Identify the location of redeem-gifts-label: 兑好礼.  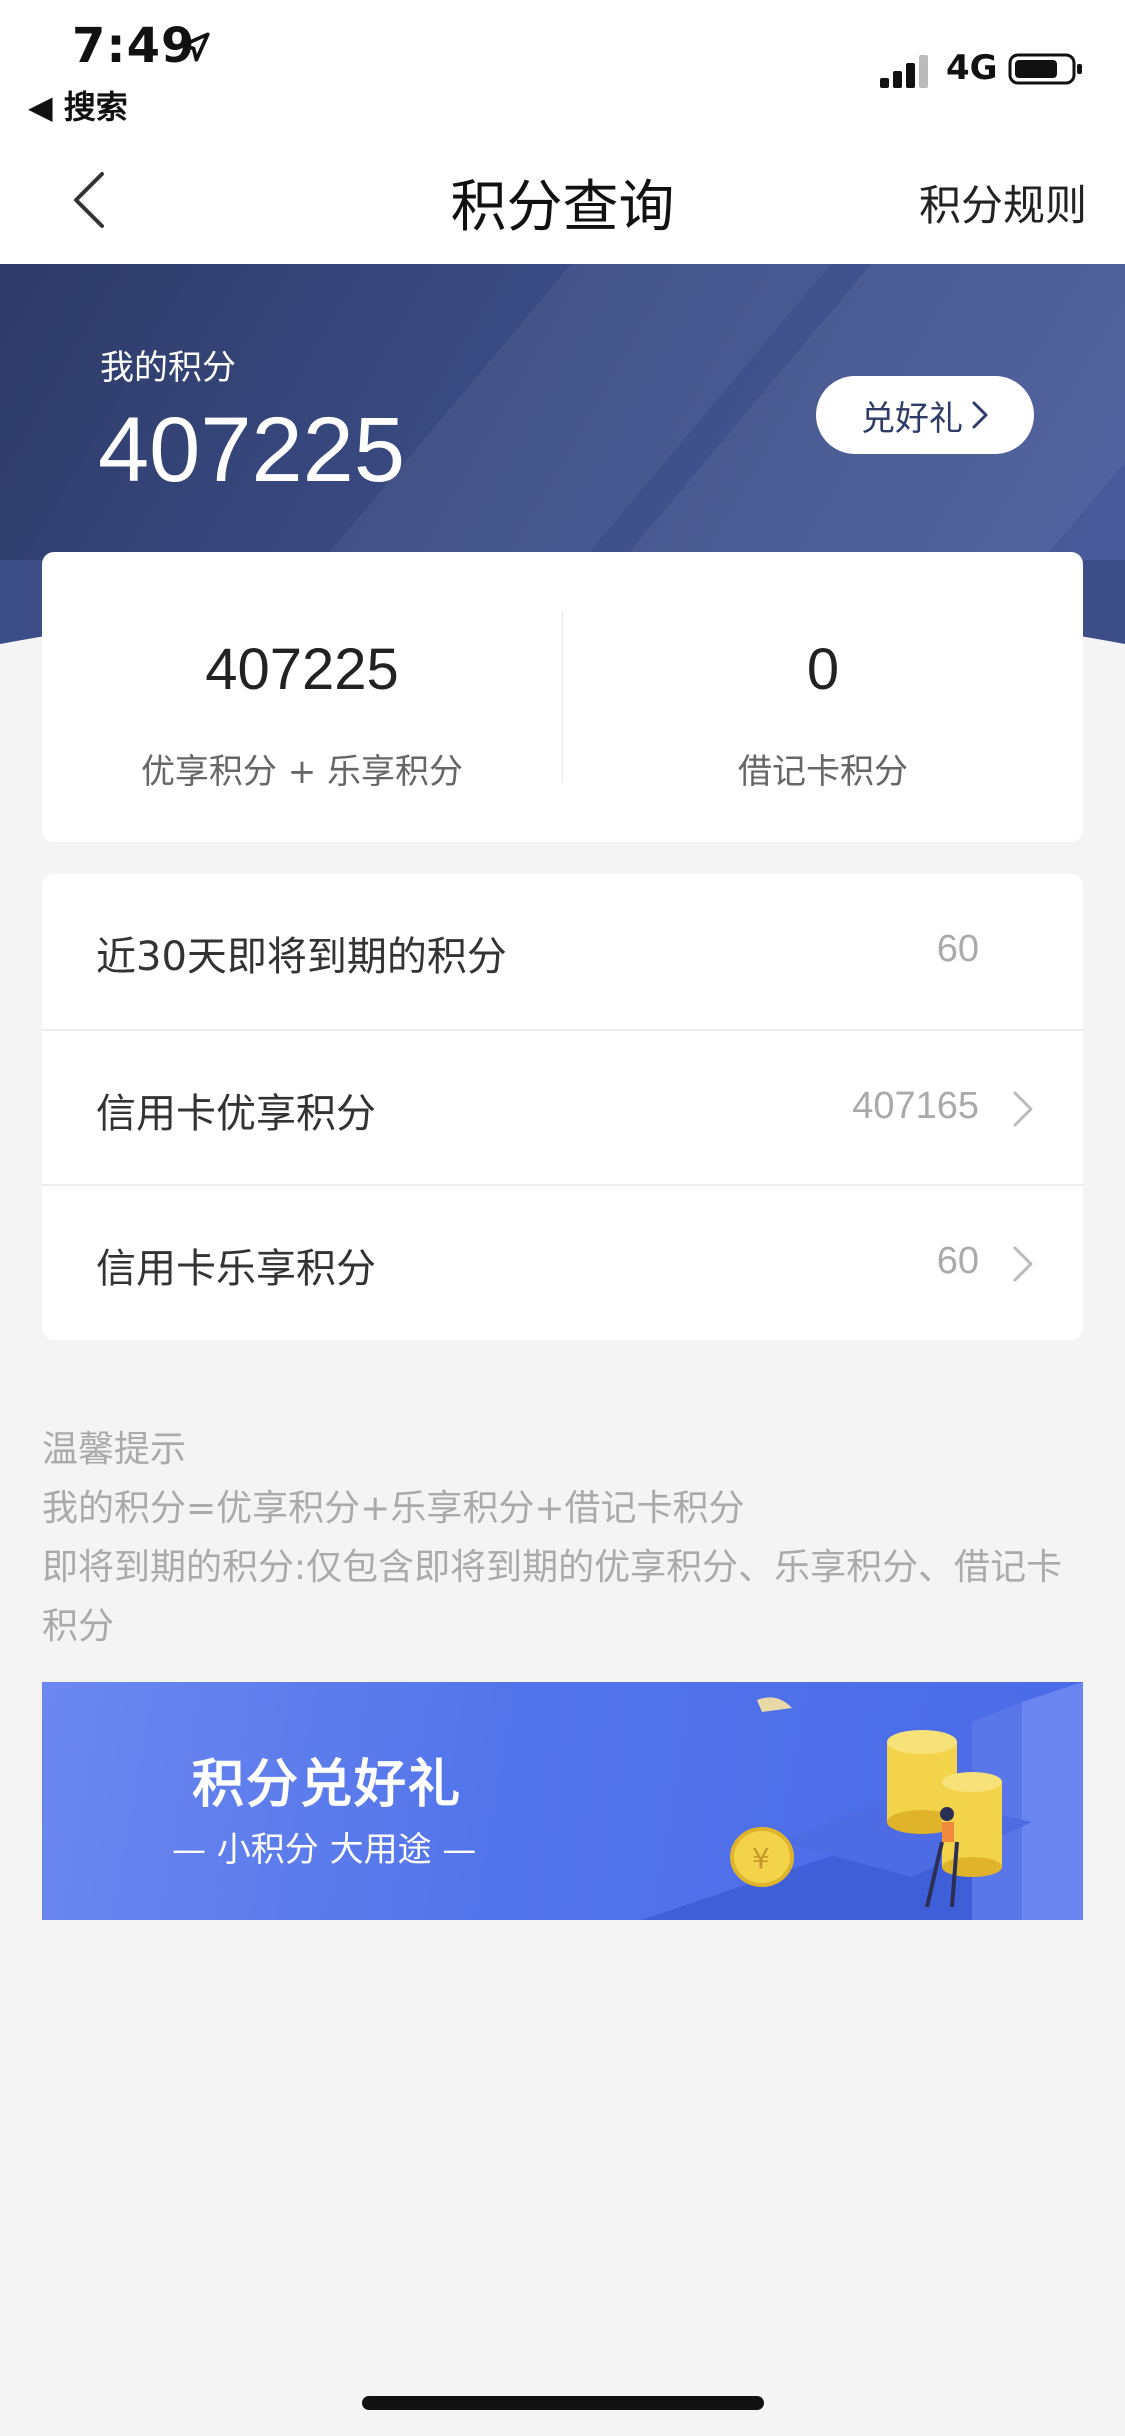
(912, 418).